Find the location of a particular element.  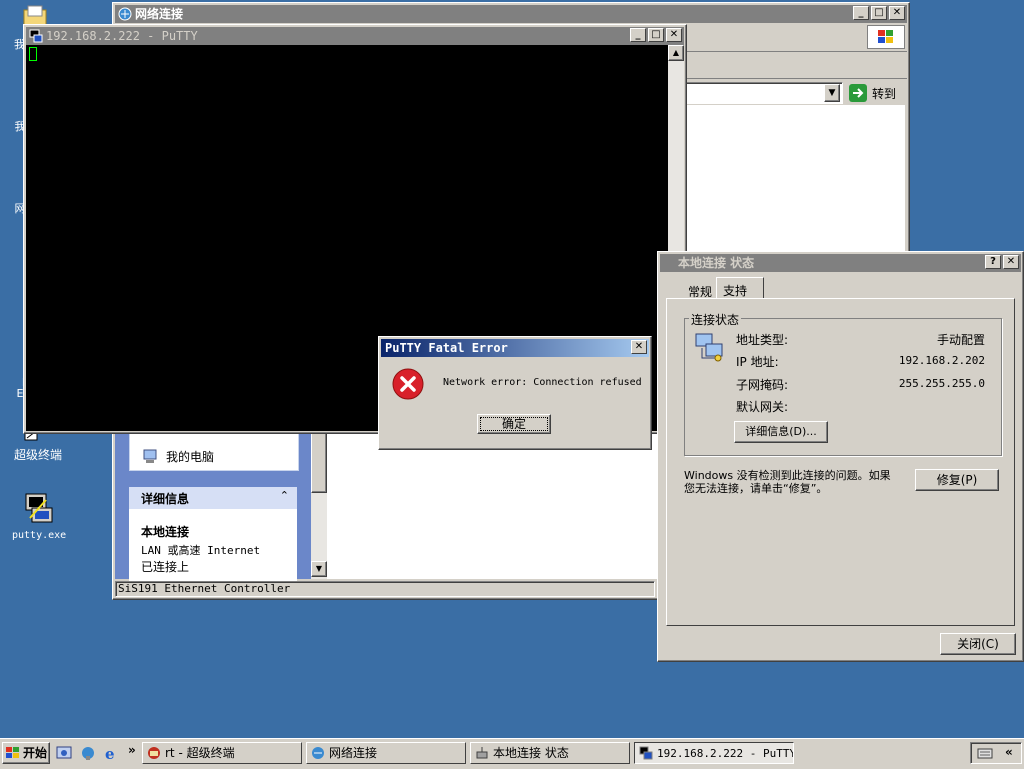

hyperterminal-icon is located at coordinates (154, 753).